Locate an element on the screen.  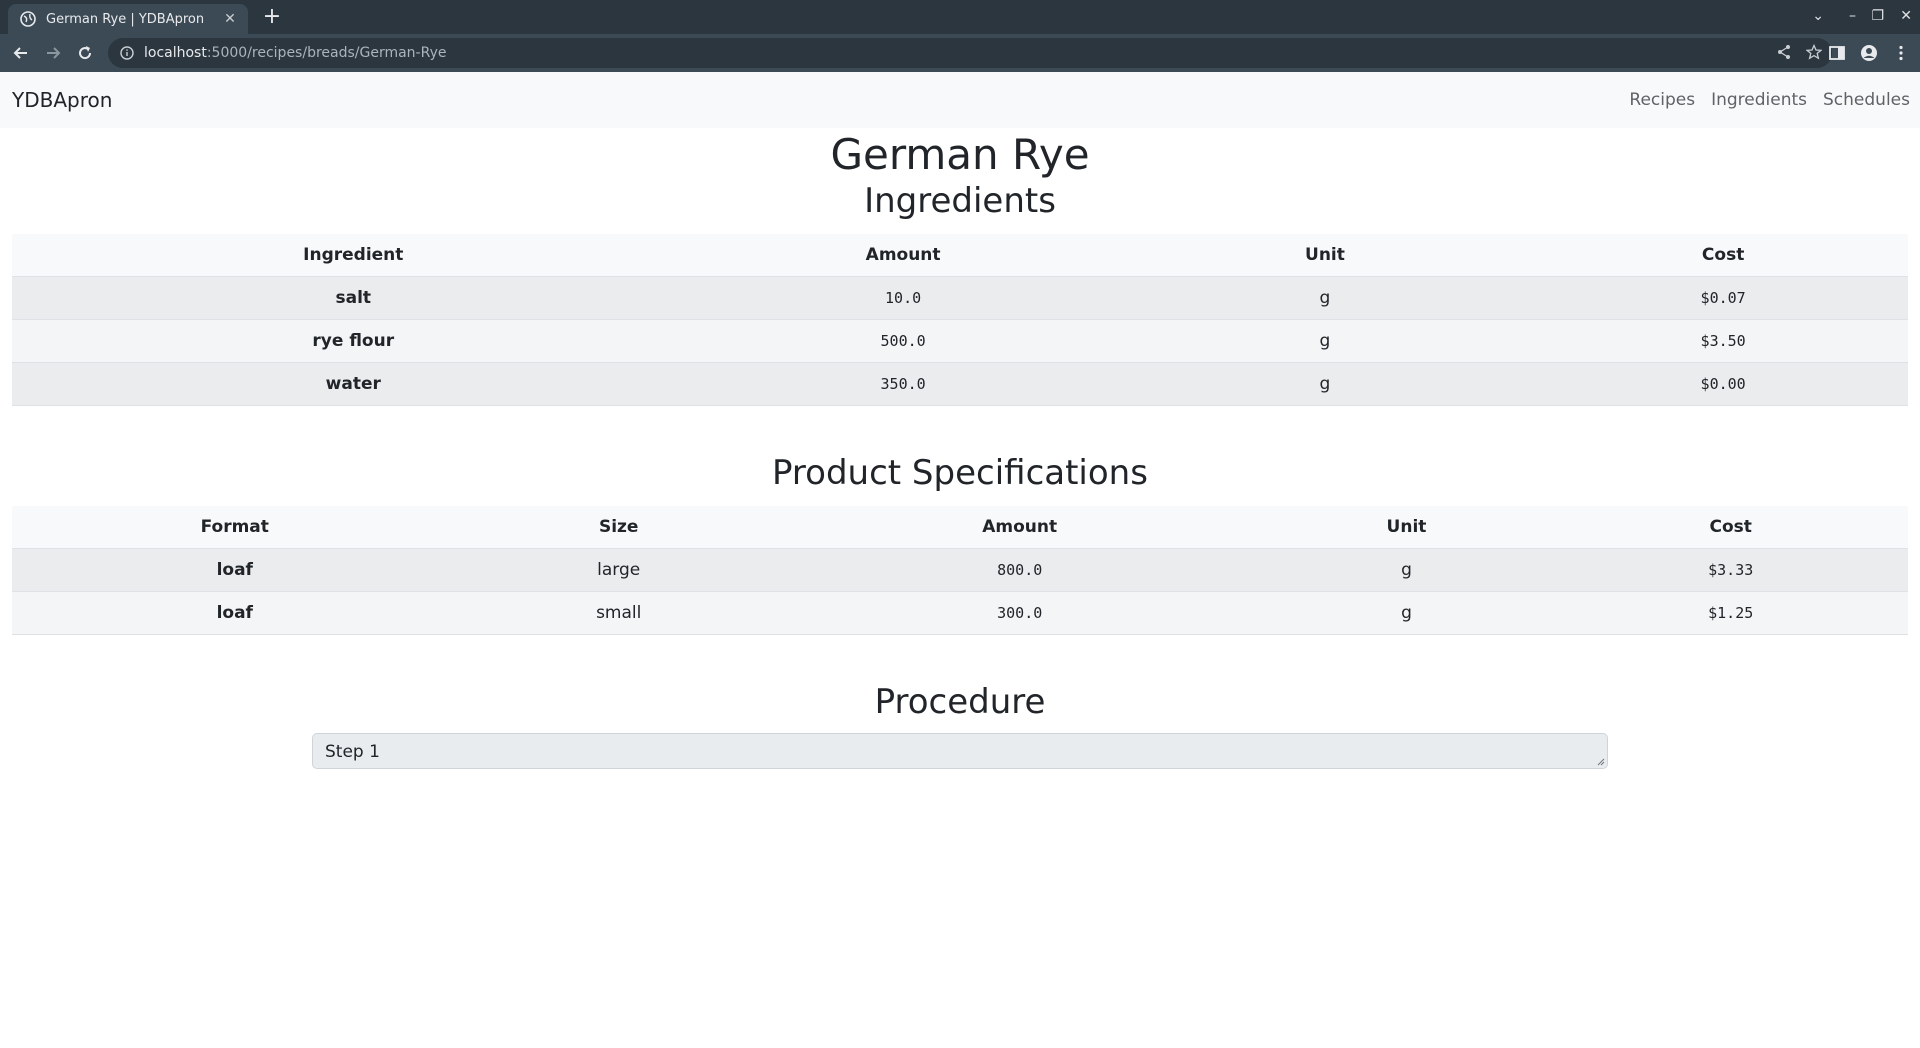
spec-amount: 800.0 is located at coordinates (1019, 570).